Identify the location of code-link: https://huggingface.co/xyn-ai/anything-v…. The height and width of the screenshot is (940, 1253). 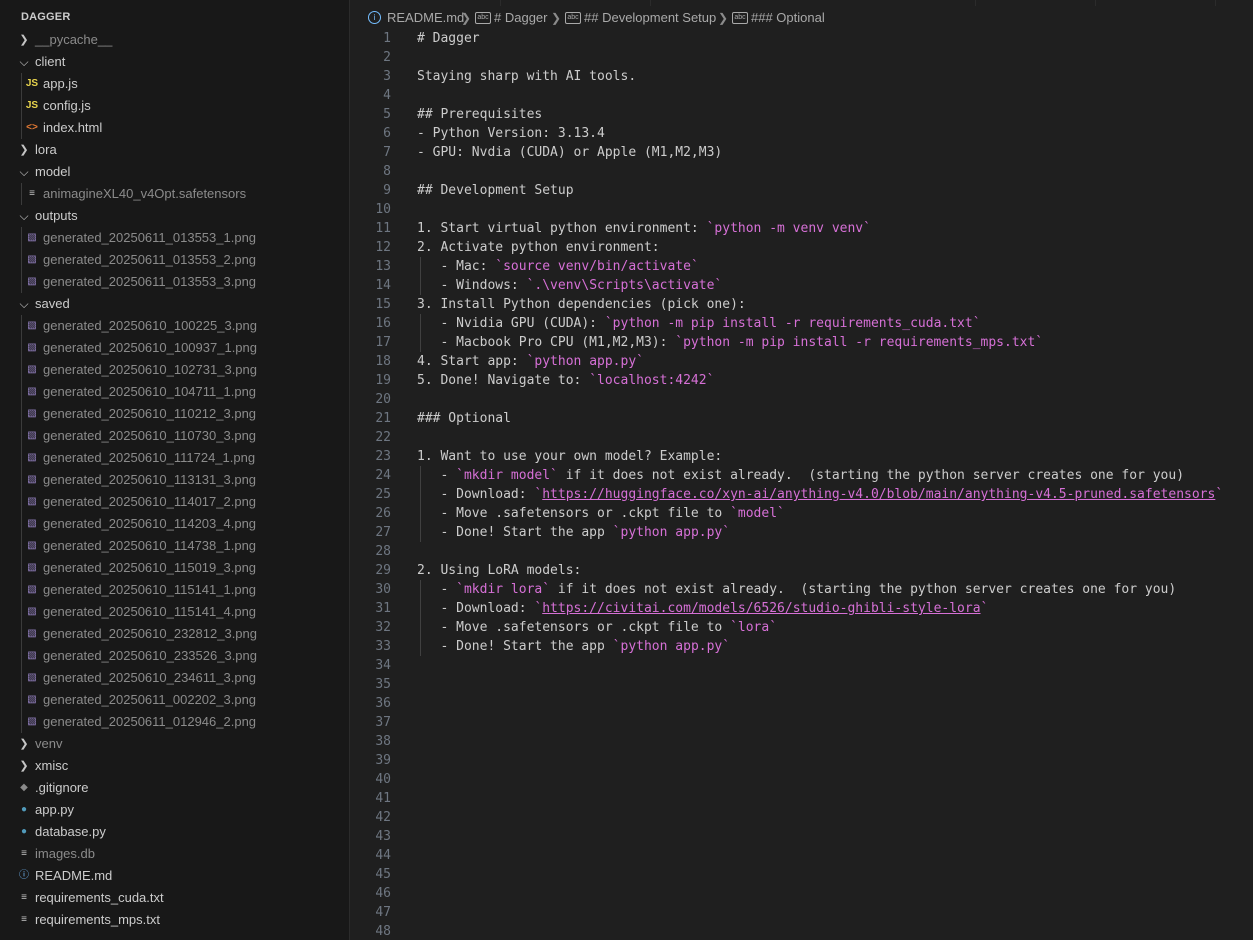
(878, 494).